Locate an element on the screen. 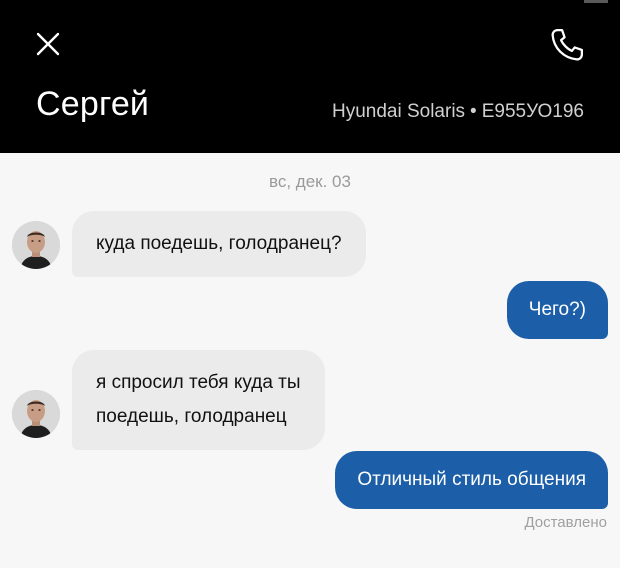 The image size is (620, 568). call-button is located at coordinates (567, 45).